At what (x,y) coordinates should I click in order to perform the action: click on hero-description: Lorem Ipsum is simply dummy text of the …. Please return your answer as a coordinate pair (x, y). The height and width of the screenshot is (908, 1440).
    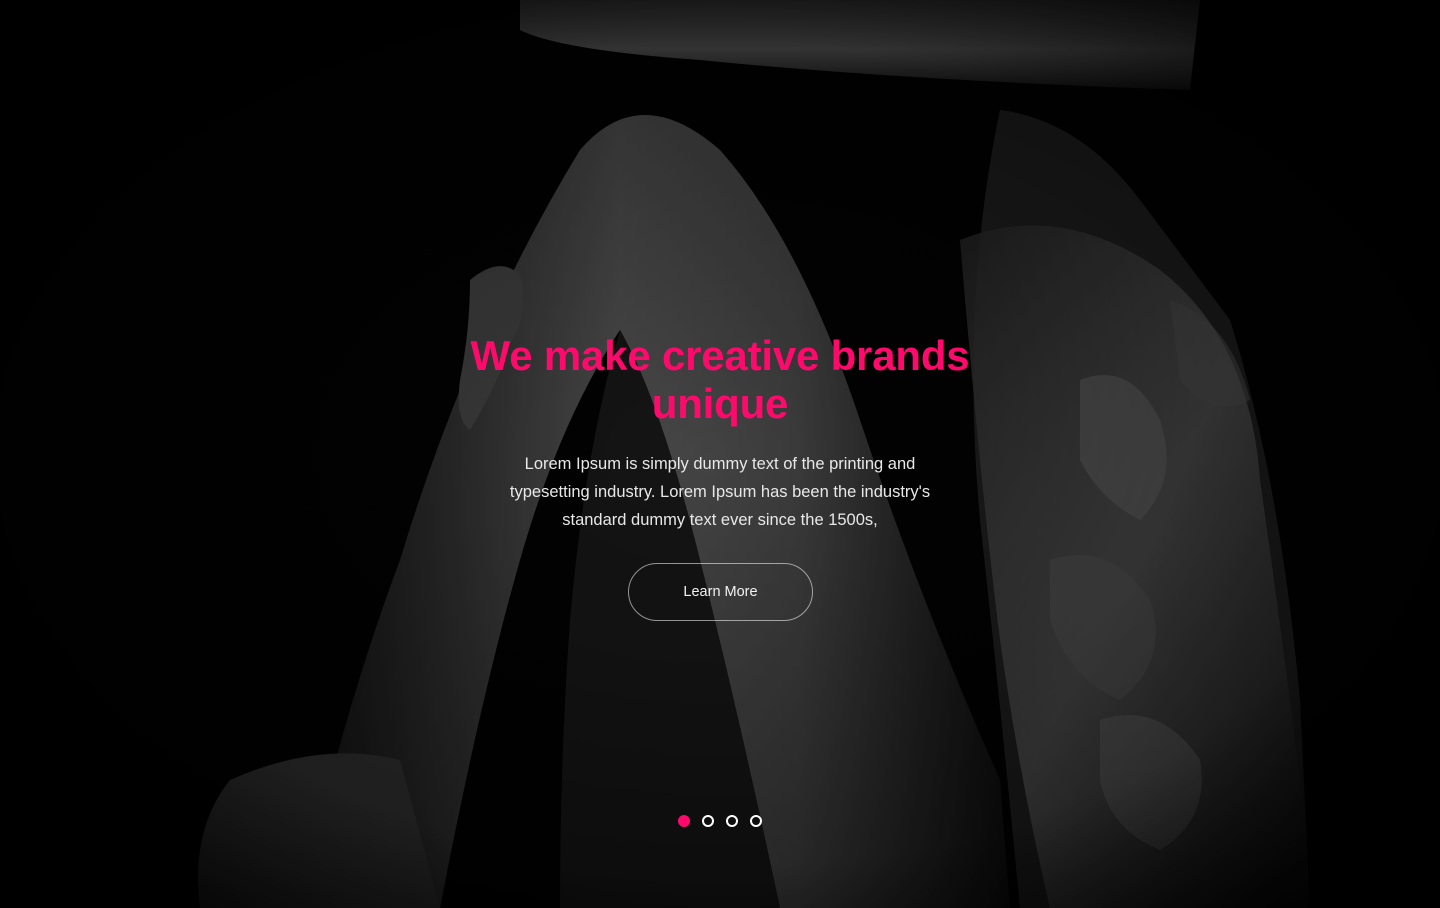
    Looking at the image, I should click on (720, 492).